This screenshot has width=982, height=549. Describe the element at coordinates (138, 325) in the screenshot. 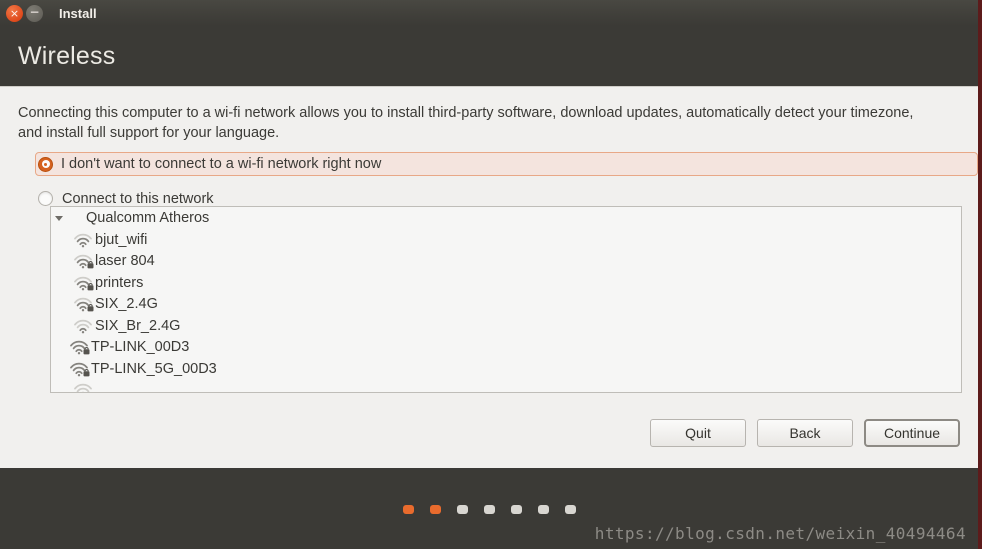

I see `network-name: SIX_Br_2.4G` at that location.